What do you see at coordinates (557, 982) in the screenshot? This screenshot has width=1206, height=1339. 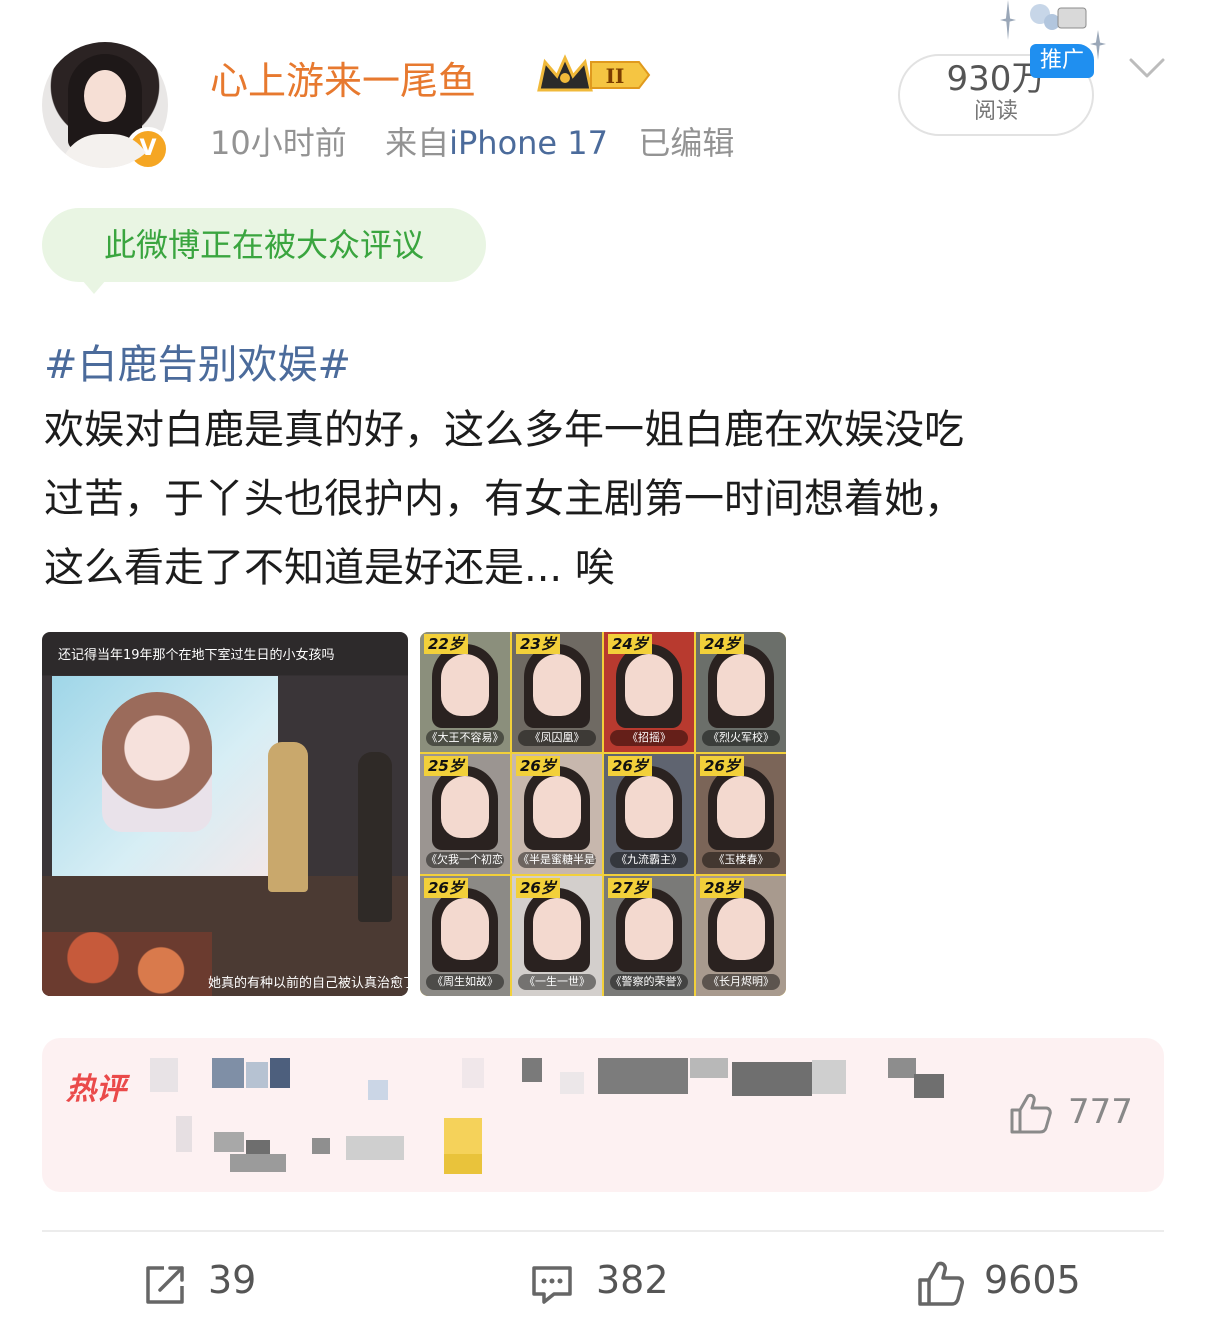 I see `role-title: 《一生一世》` at bounding box center [557, 982].